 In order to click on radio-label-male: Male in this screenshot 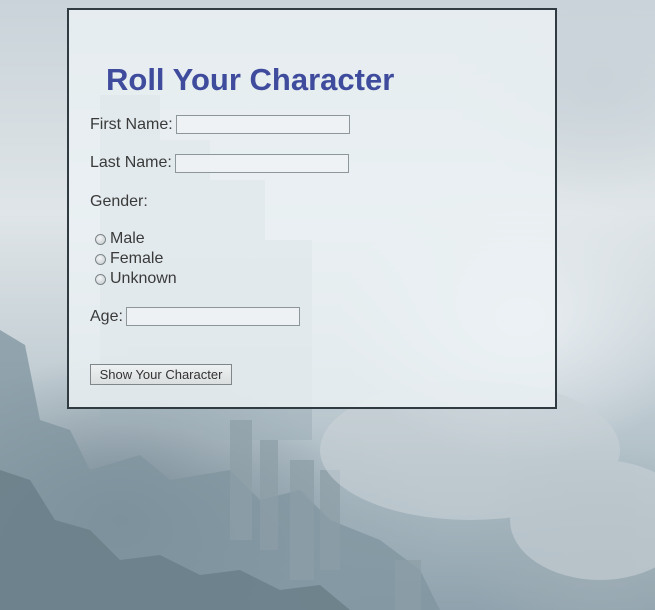, I will do `click(127, 238)`.